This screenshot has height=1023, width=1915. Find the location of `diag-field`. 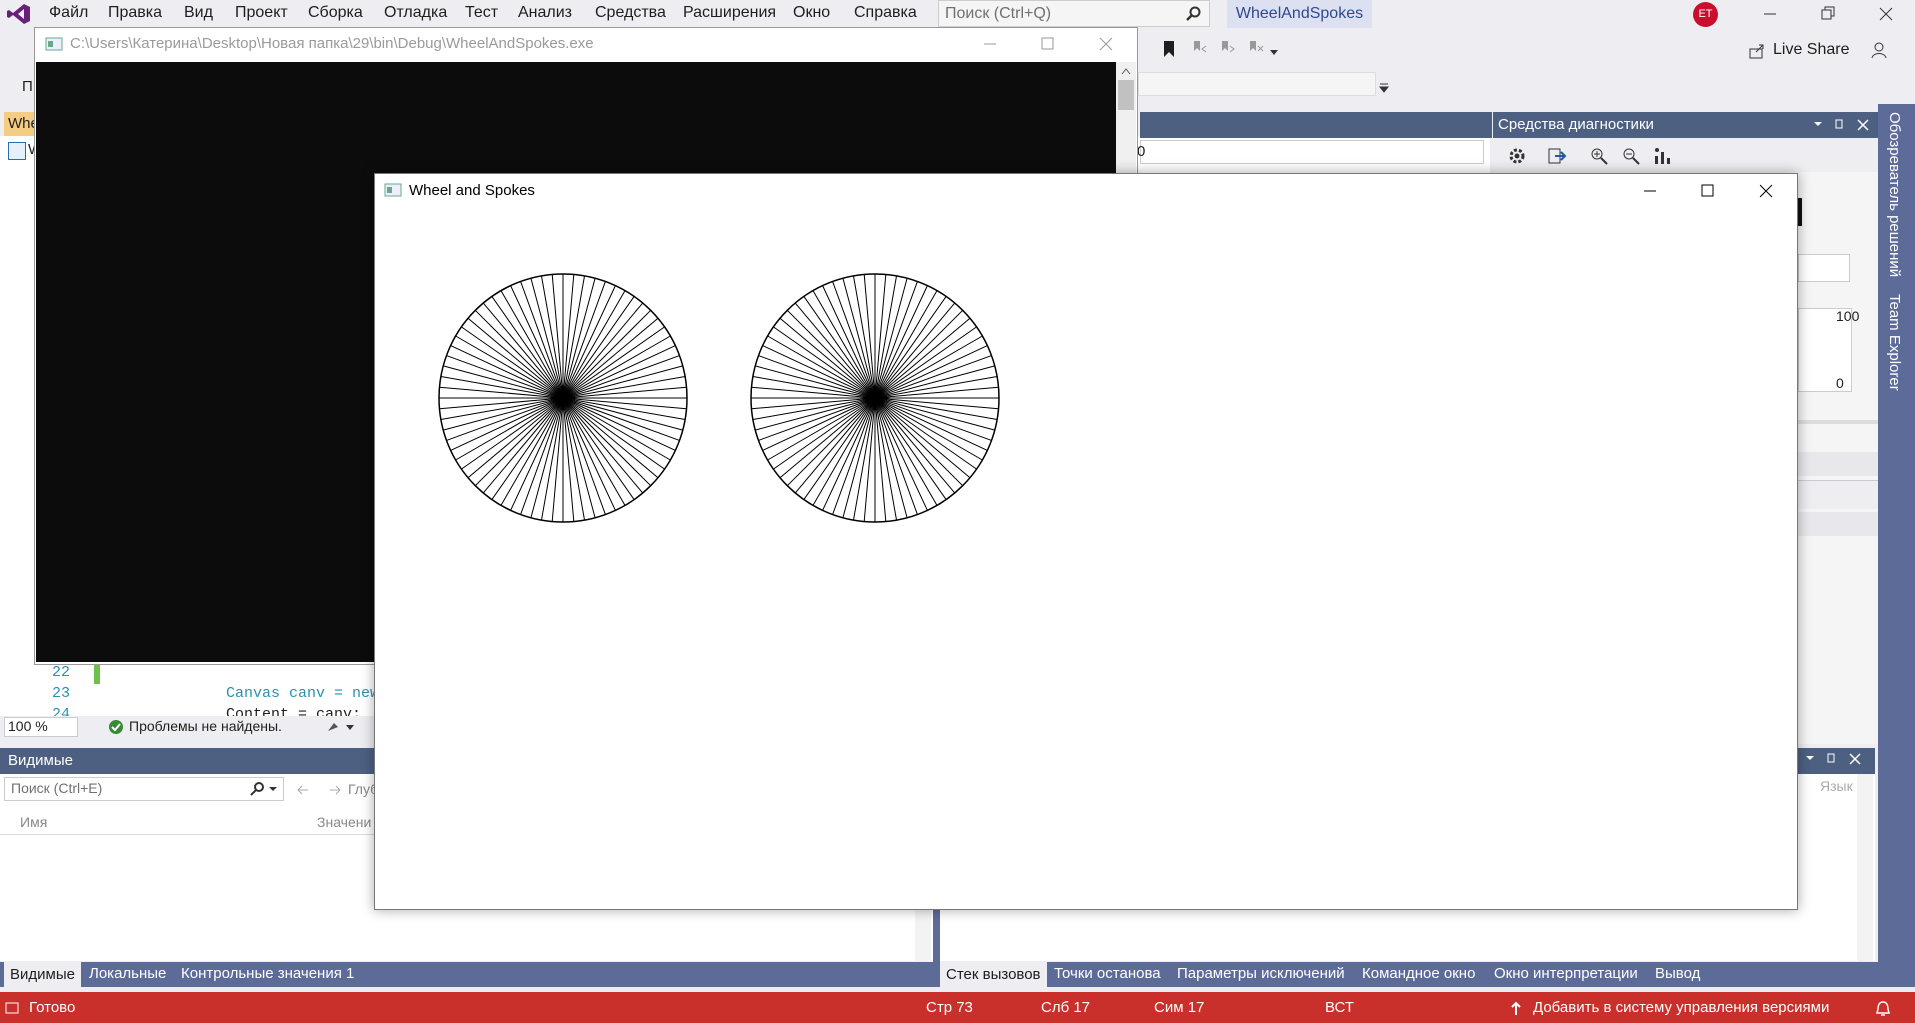

diag-field is located at coordinates (1824, 268).